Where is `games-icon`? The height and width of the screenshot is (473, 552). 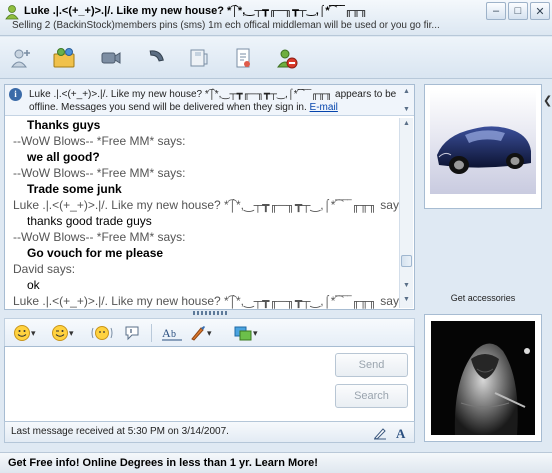 games-icon is located at coordinates (199, 58).